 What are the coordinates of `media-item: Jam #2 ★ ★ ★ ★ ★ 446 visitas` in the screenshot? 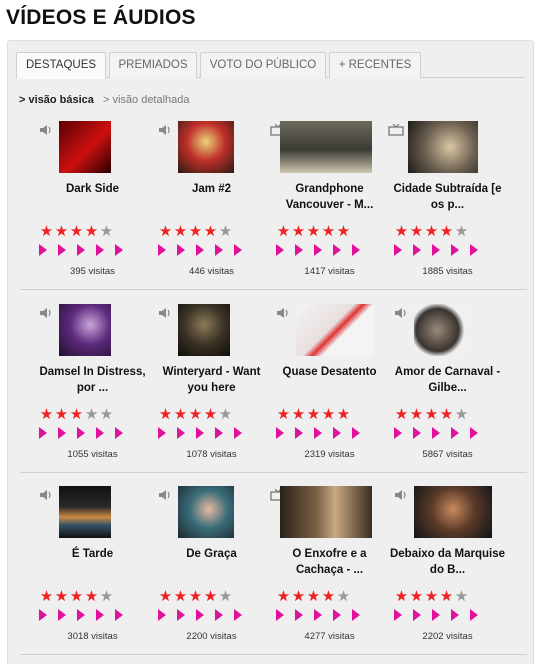 It's located at (211, 206).